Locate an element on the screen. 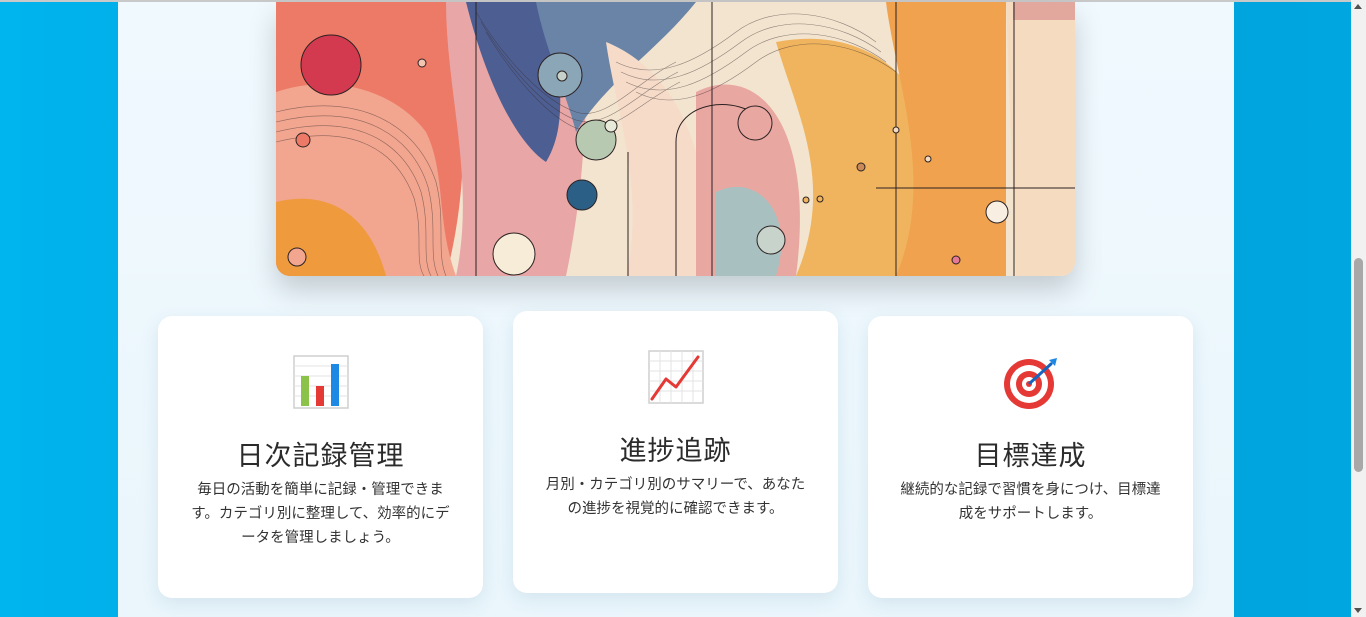 The height and width of the screenshot is (617, 1366). scroll-up-arrow-icon is located at coordinates (1358, 6).